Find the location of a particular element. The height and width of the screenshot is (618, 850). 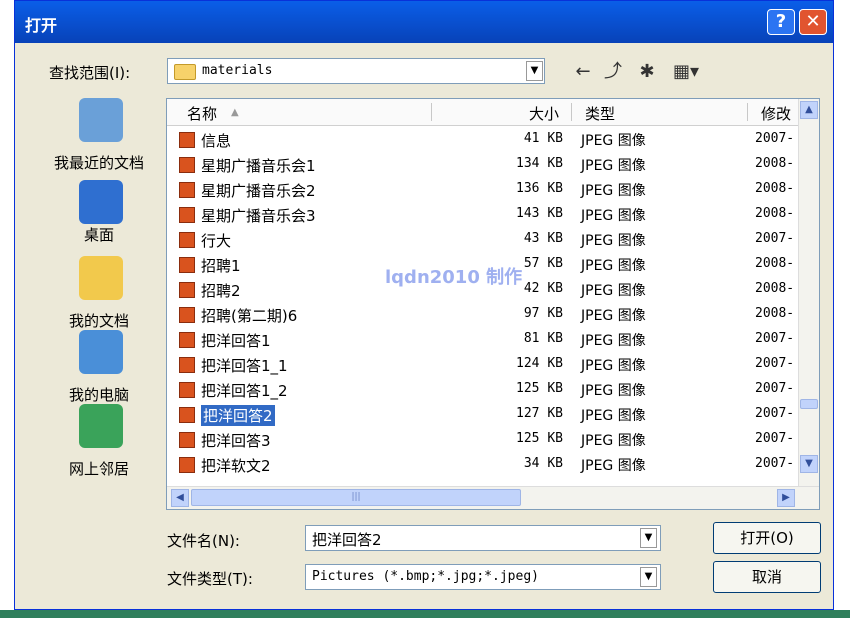

horizontal-scroll-thumb: ||| is located at coordinates (356, 497).